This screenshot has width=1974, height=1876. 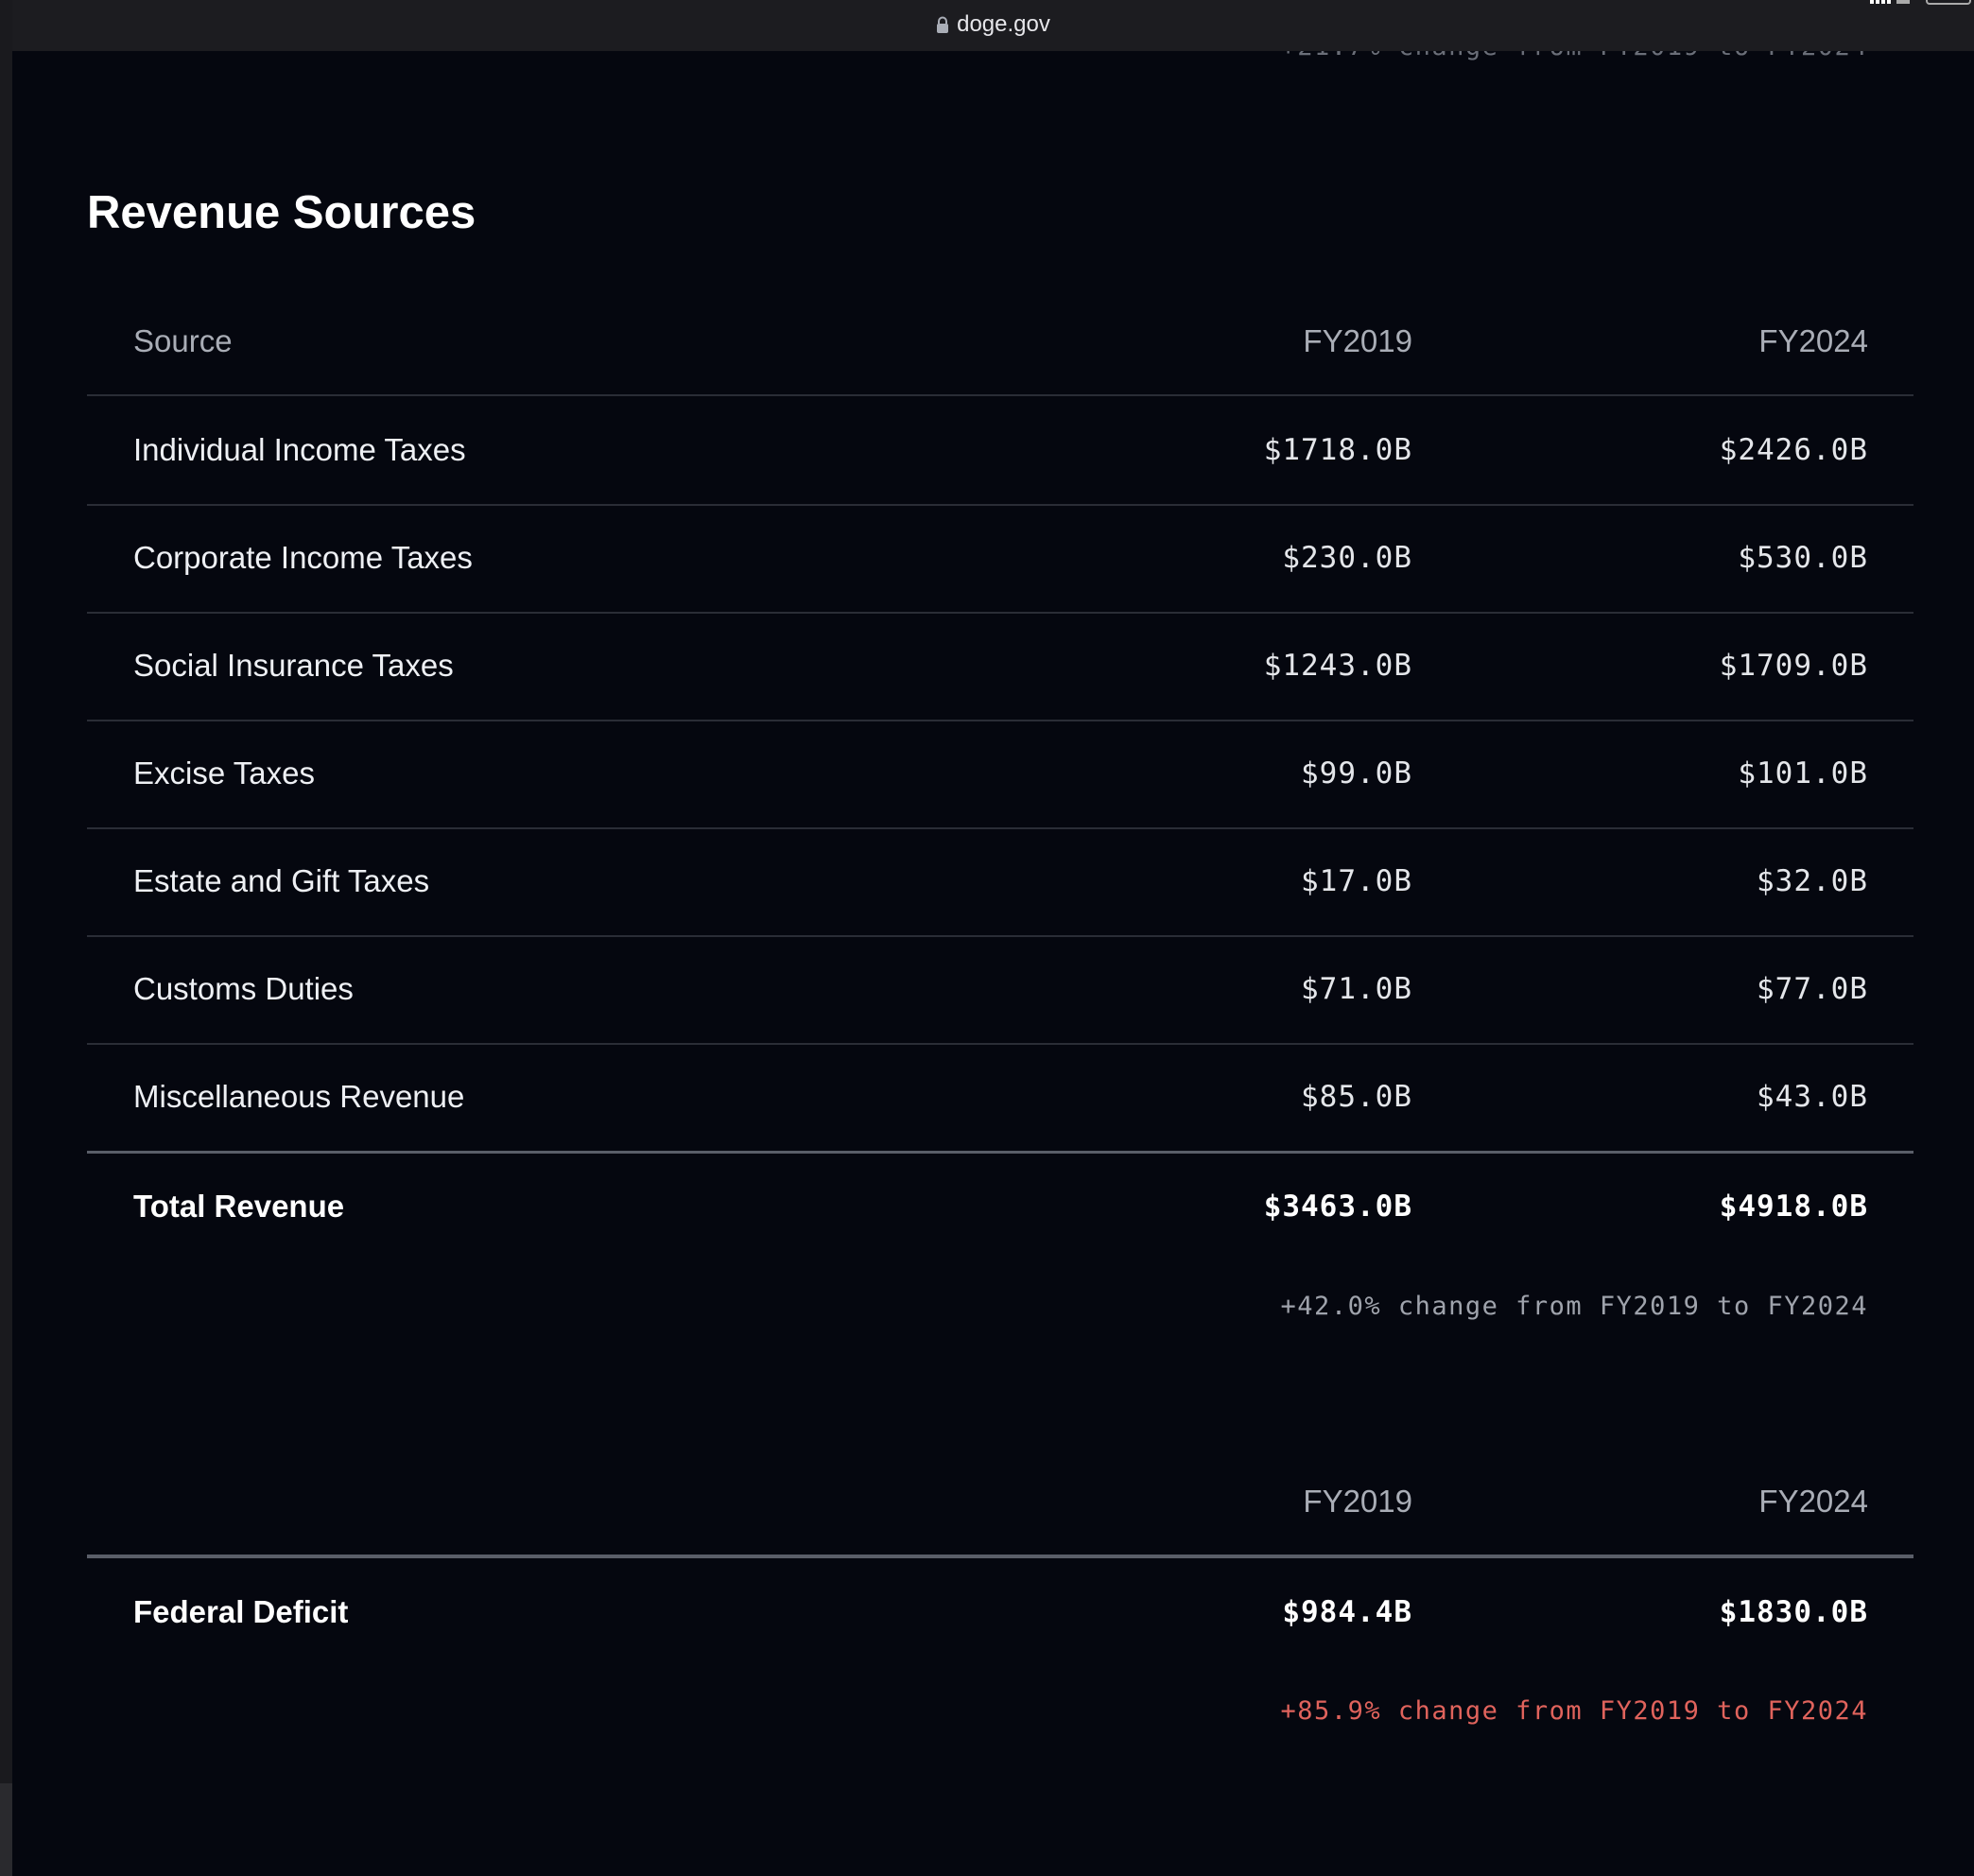 I want to click on table-row: Estate and Gift Taxes $17.0B $32.0B, so click(x=1000, y=882).